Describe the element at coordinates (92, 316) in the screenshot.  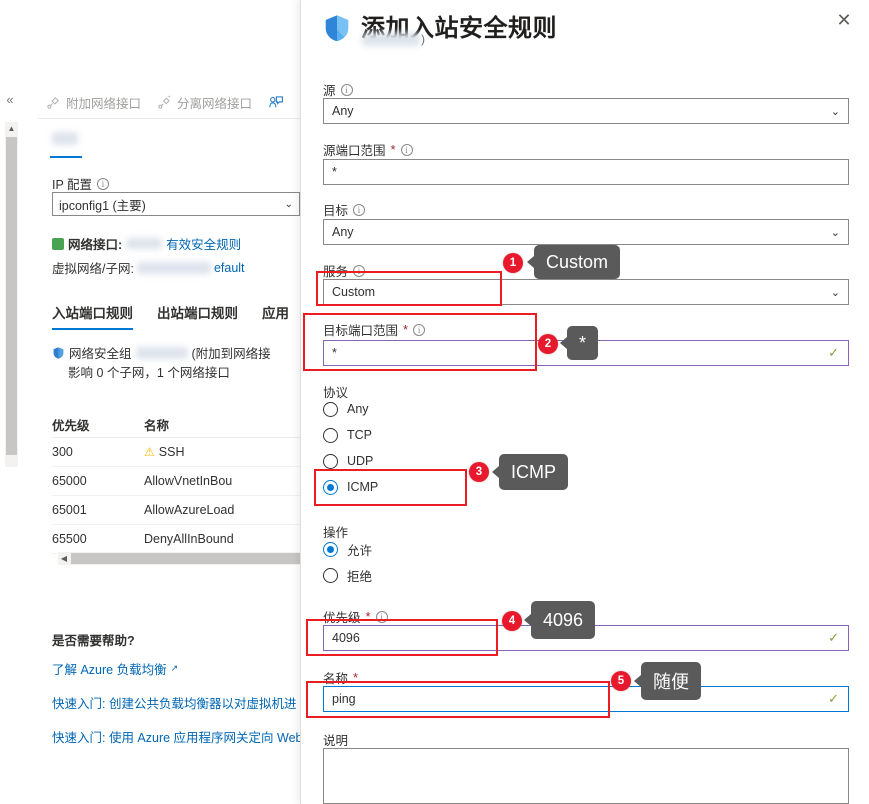
I see `tab-inbound-port-rules: 入站端口规则` at that location.